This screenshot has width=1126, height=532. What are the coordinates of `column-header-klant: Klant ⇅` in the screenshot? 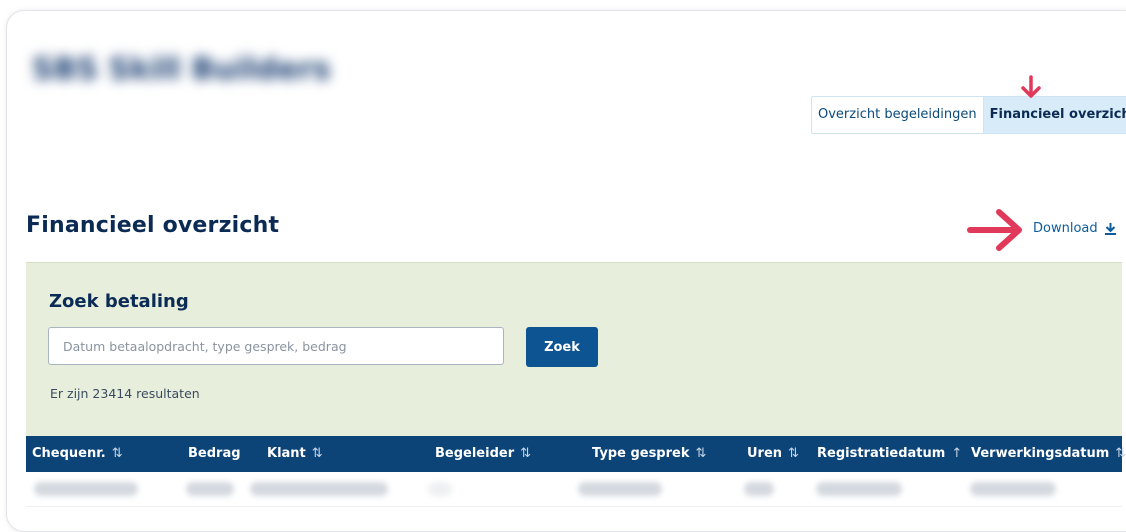 It's located at (295, 454).